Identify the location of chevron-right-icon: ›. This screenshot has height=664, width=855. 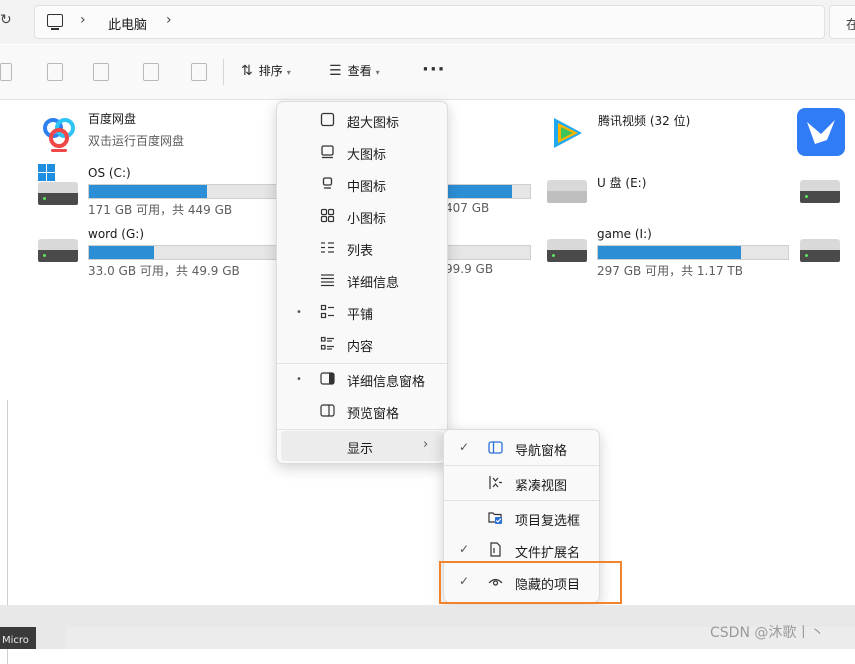
(426, 444).